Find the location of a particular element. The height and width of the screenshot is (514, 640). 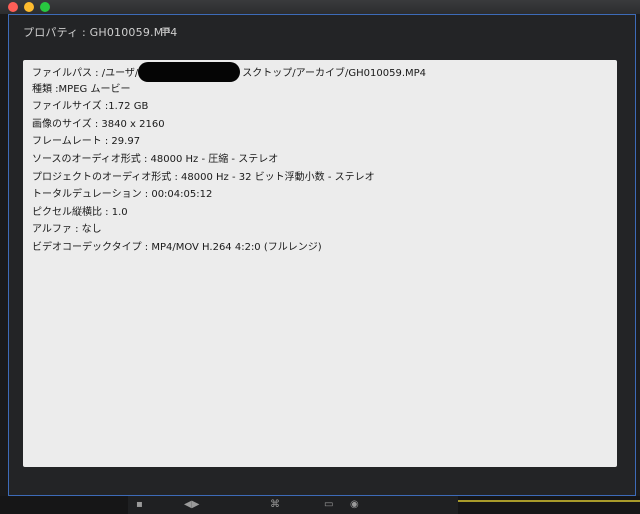

timeline-tool-icon: ▪ is located at coordinates (139, 504).